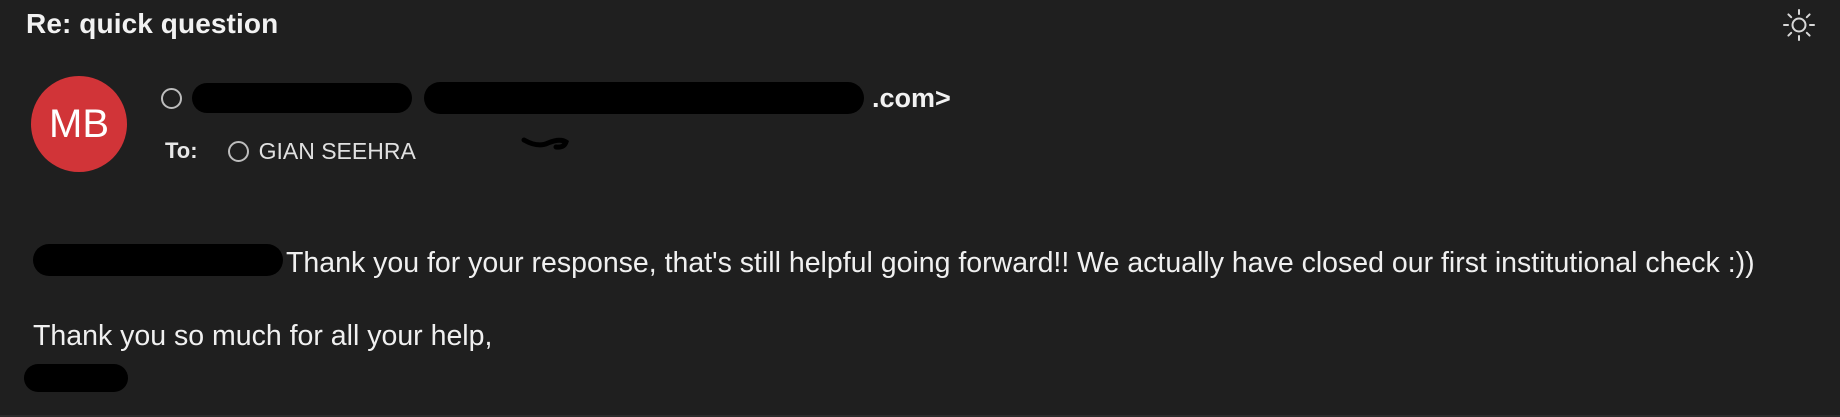  I want to click on redacted-signature-name, so click(76, 378).